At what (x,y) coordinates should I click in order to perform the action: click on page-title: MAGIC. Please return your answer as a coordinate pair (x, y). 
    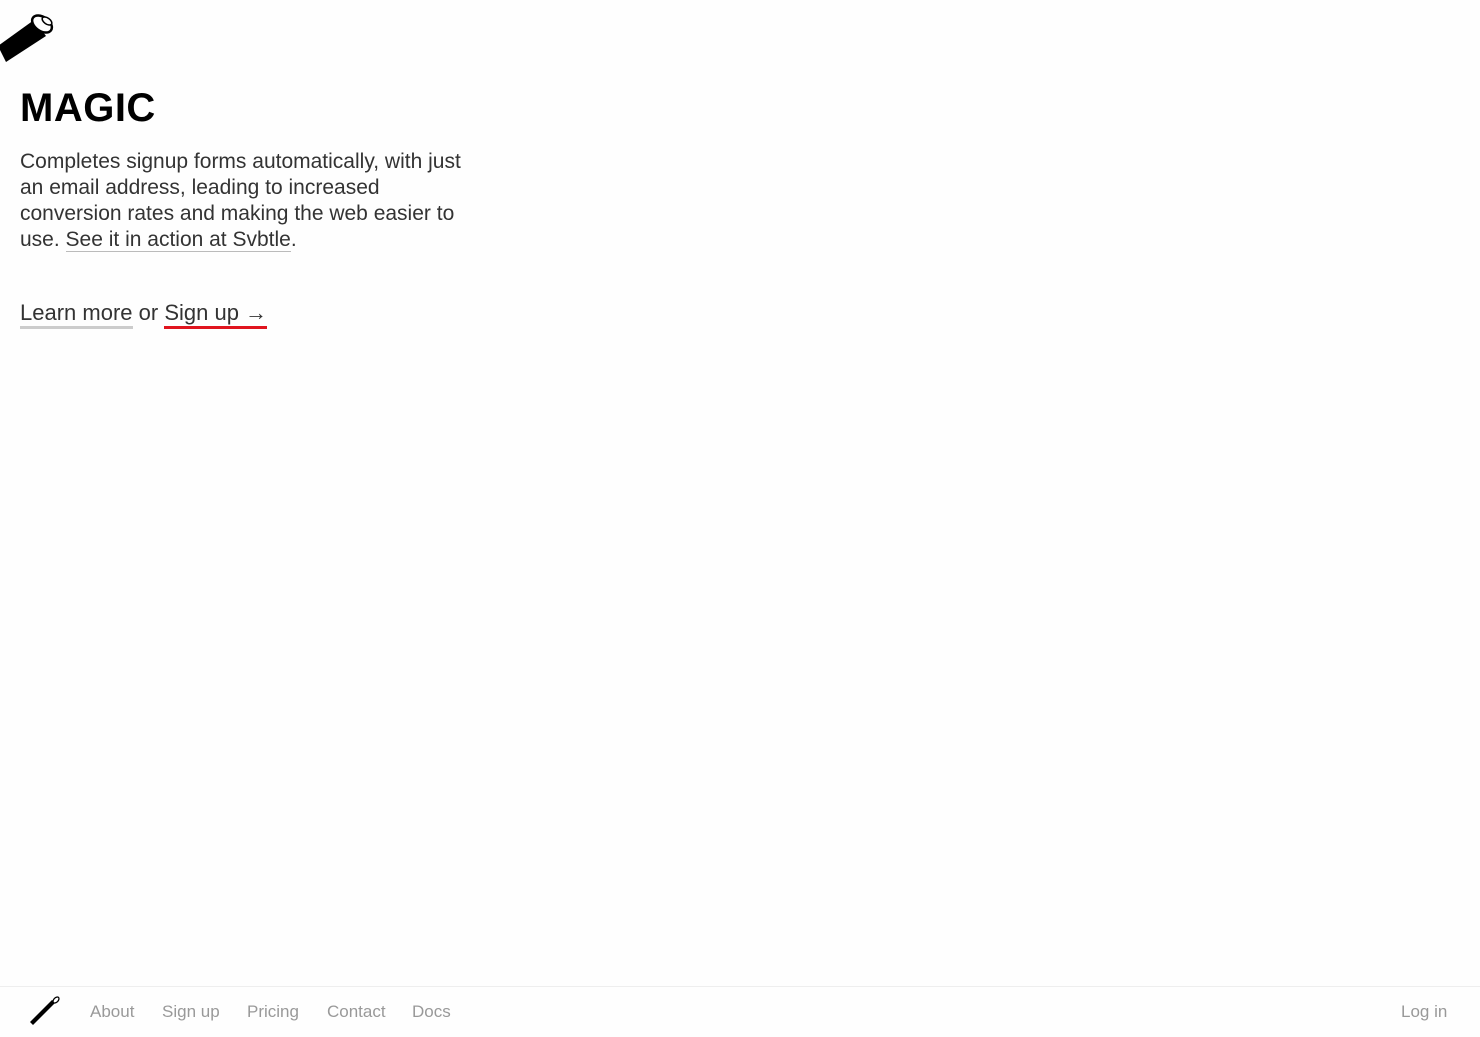
    Looking at the image, I should click on (88, 108).